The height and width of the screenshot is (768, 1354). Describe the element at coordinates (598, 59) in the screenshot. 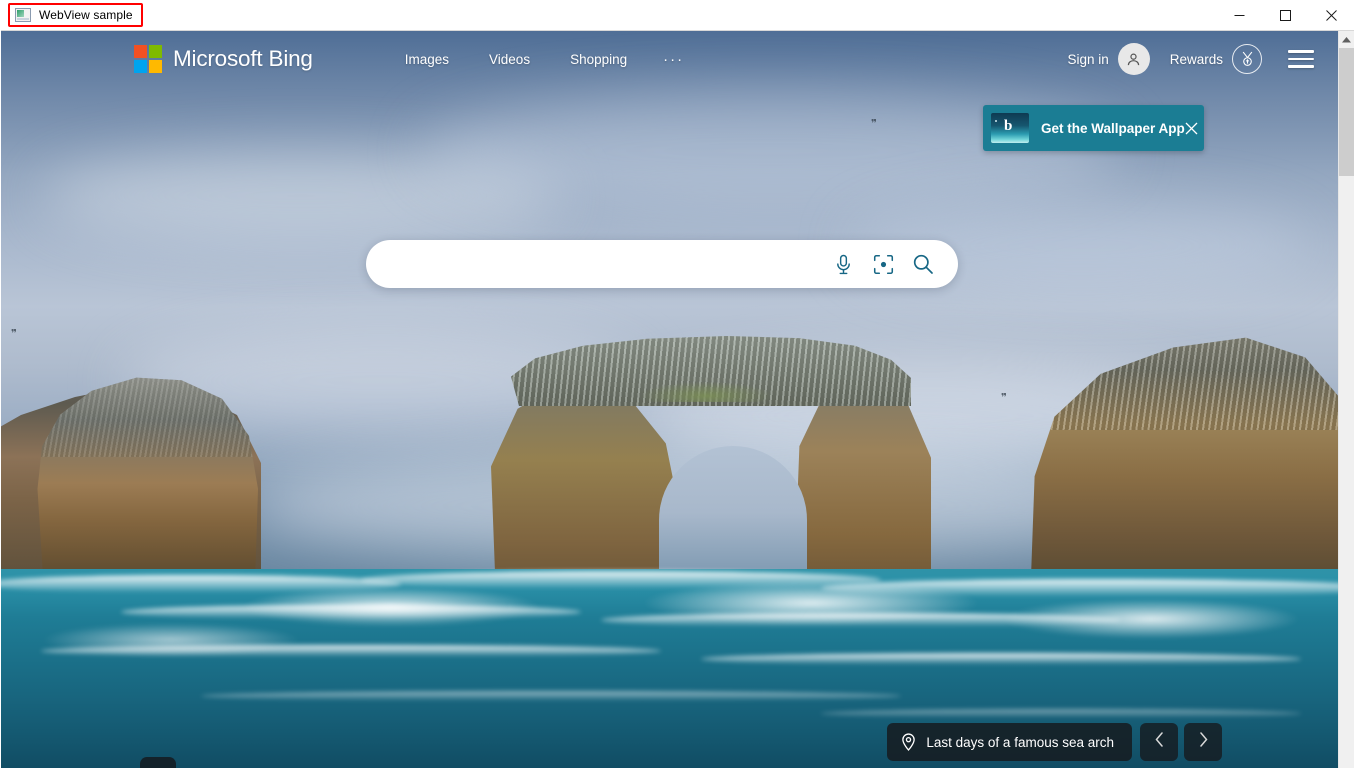

I see `nav-shopping: Shopping` at that location.